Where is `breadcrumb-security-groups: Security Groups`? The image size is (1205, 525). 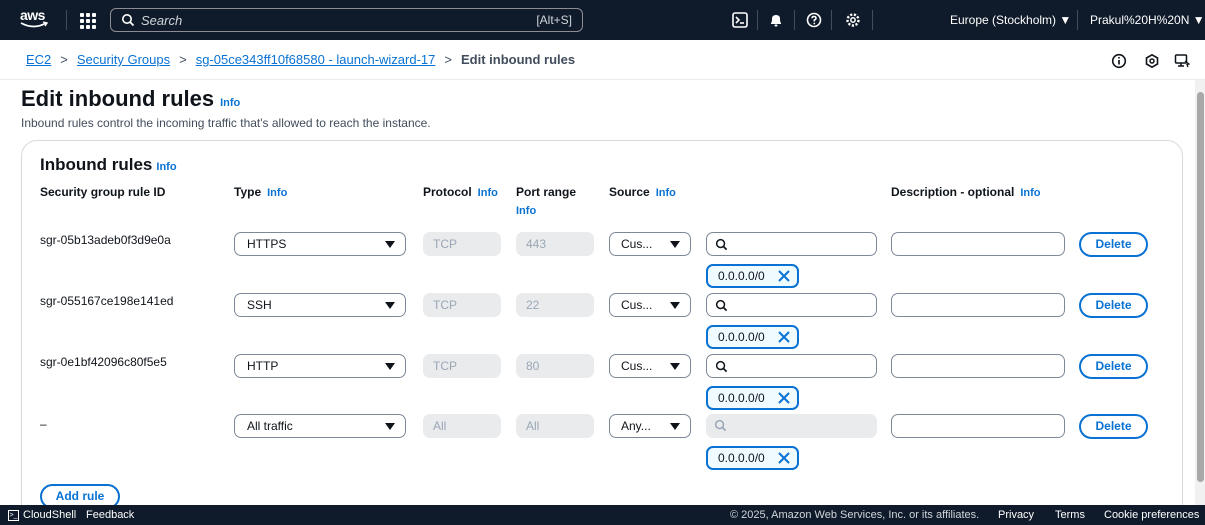
breadcrumb-security-groups: Security Groups is located at coordinates (123, 59).